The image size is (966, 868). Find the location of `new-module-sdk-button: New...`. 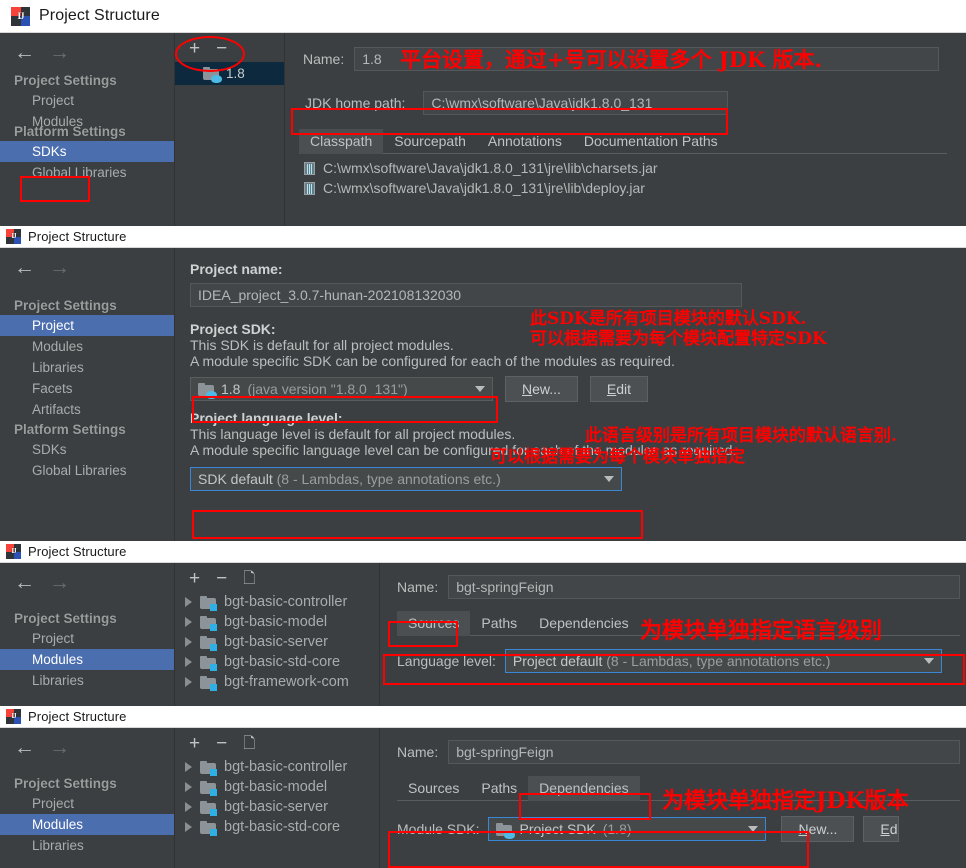

new-module-sdk-button: New... is located at coordinates (818, 829).